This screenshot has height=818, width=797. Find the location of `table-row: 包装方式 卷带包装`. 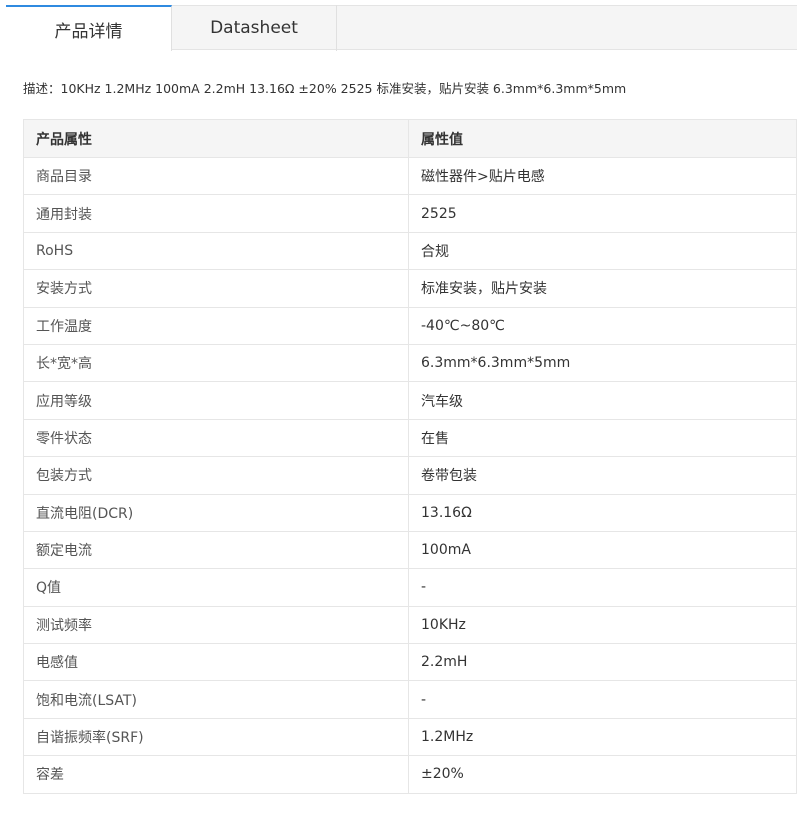

table-row: 包装方式 卷带包装 is located at coordinates (410, 475).